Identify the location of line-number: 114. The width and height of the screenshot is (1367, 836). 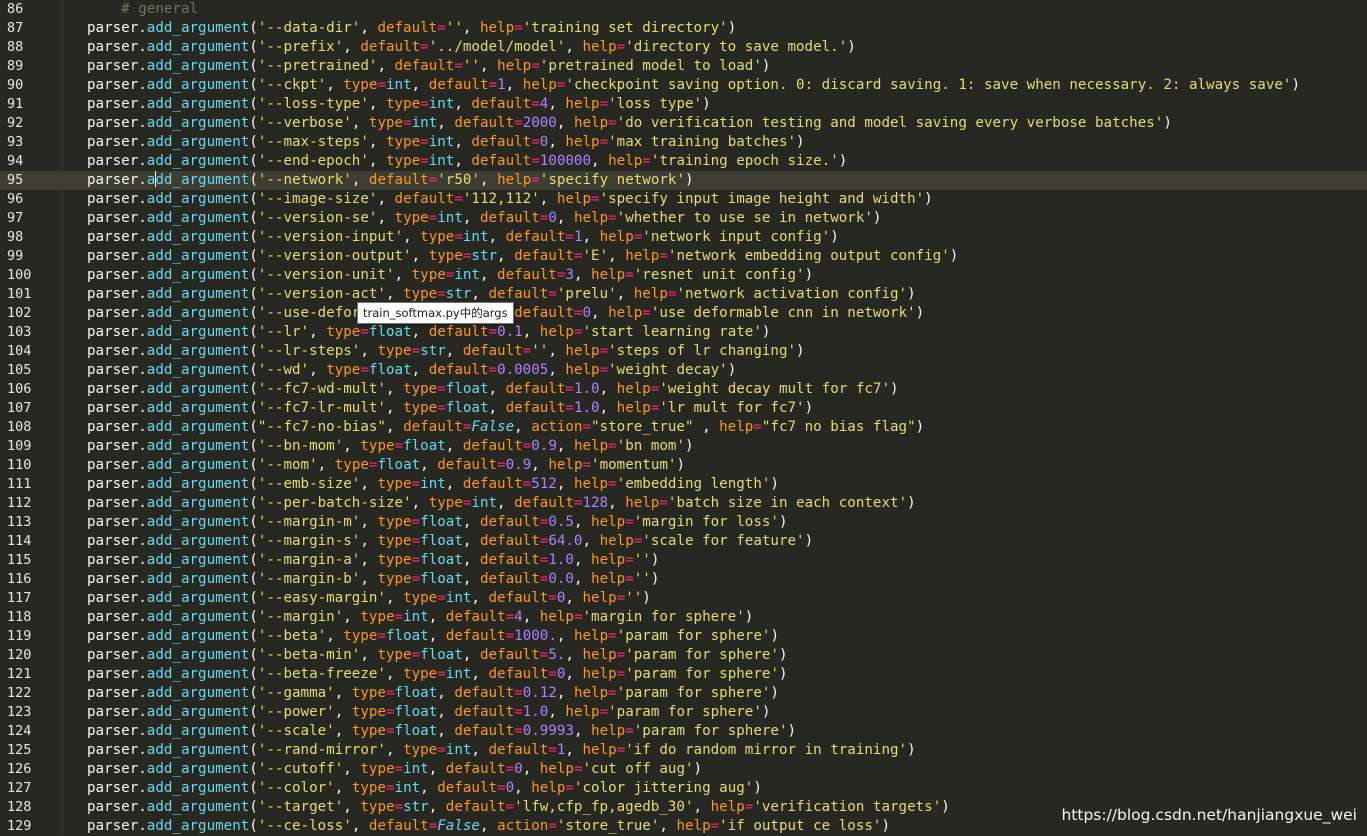
(19, 540).